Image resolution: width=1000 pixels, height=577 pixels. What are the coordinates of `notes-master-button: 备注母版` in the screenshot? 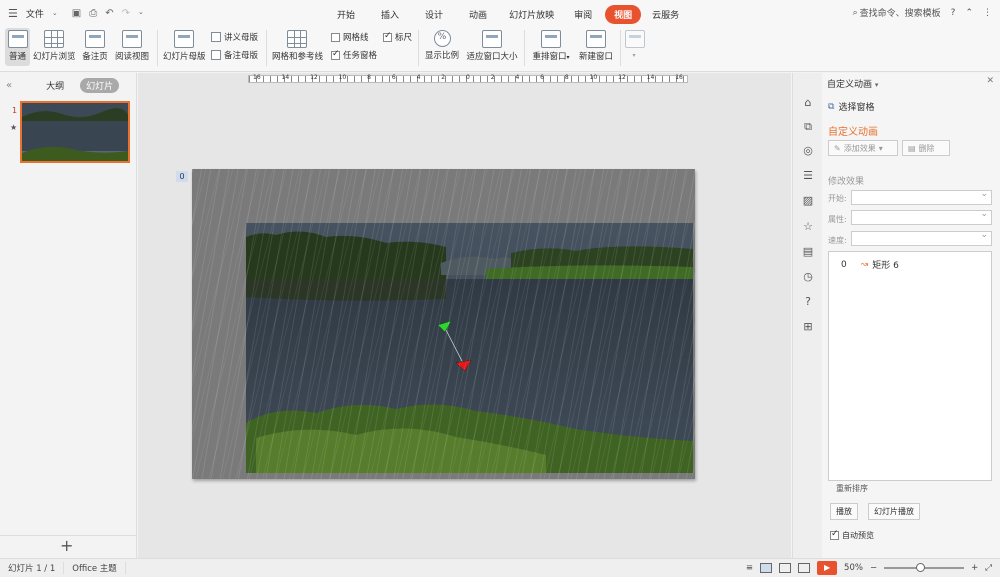 It's located at (234, 55).